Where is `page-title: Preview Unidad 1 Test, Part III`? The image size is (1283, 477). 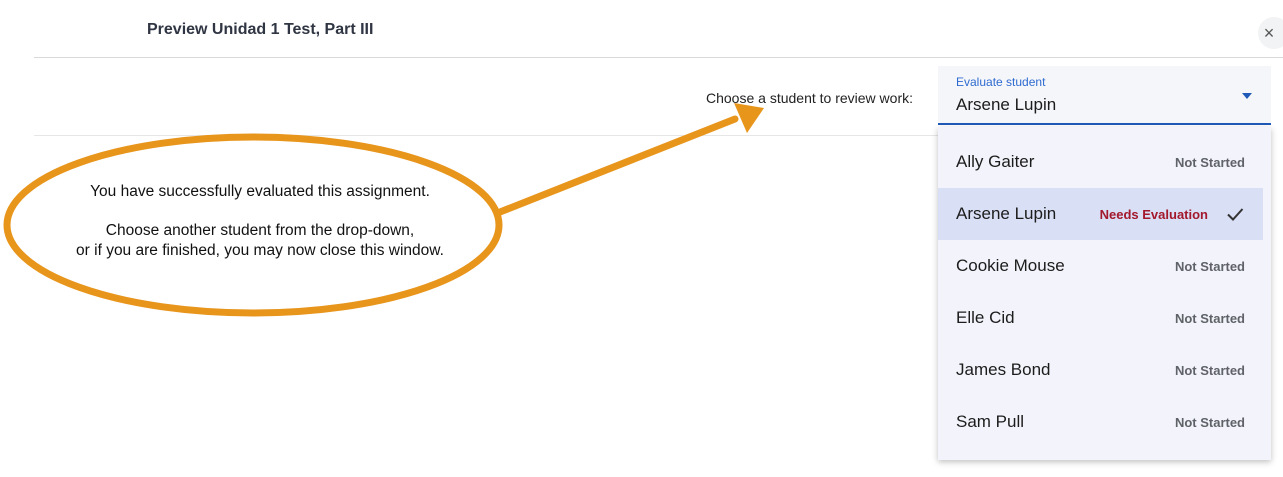 page-title: Preview Unidad 1 Test, Part III is located at coordinates (260, 29).